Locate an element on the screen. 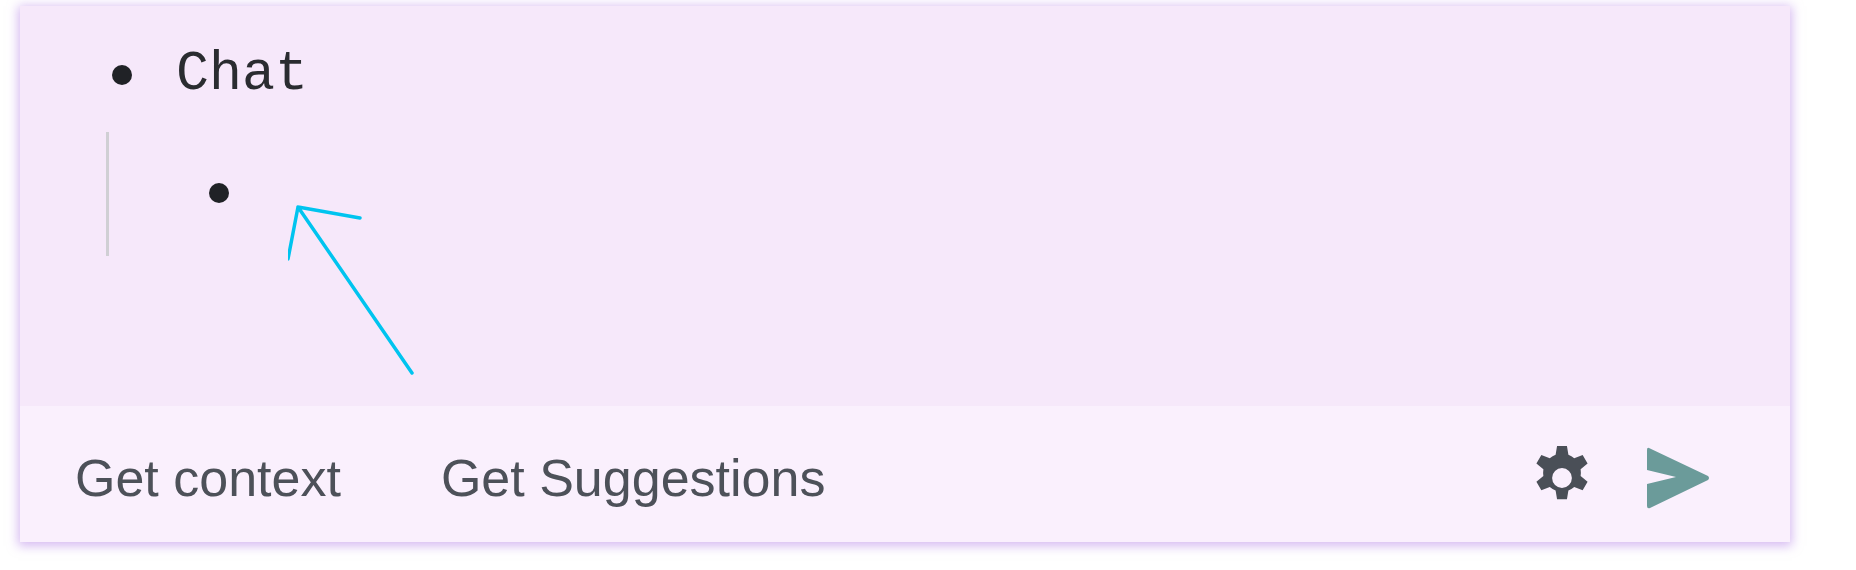 This screenshot has width=1856, height=570. action-button: Get context is located at coordinates (208, 478).